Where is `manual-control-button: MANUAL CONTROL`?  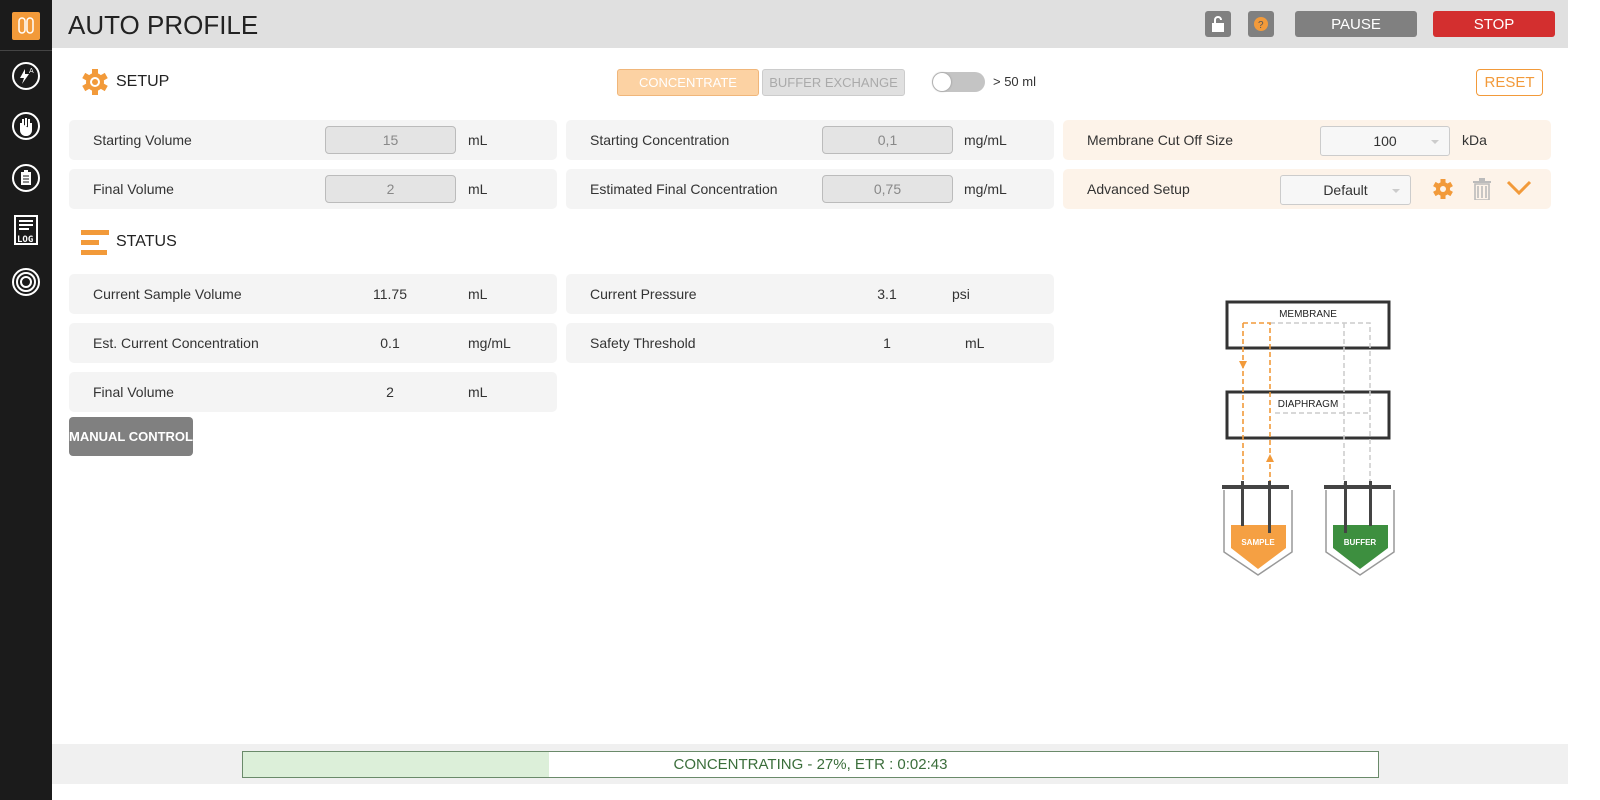
manual-control-button: MANUAL CONTROL is located at coordinates (131, 436).